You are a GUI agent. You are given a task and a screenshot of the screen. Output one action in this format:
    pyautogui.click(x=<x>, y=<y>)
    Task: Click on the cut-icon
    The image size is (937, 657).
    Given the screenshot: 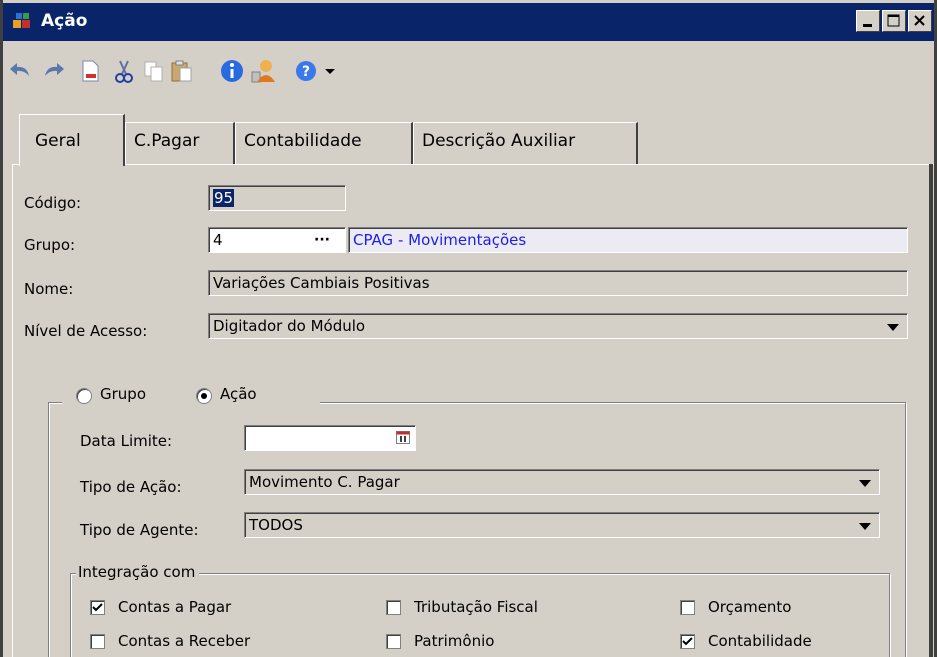 What is the action you would take?
    pyautogui.click(x=124, y=71)
    